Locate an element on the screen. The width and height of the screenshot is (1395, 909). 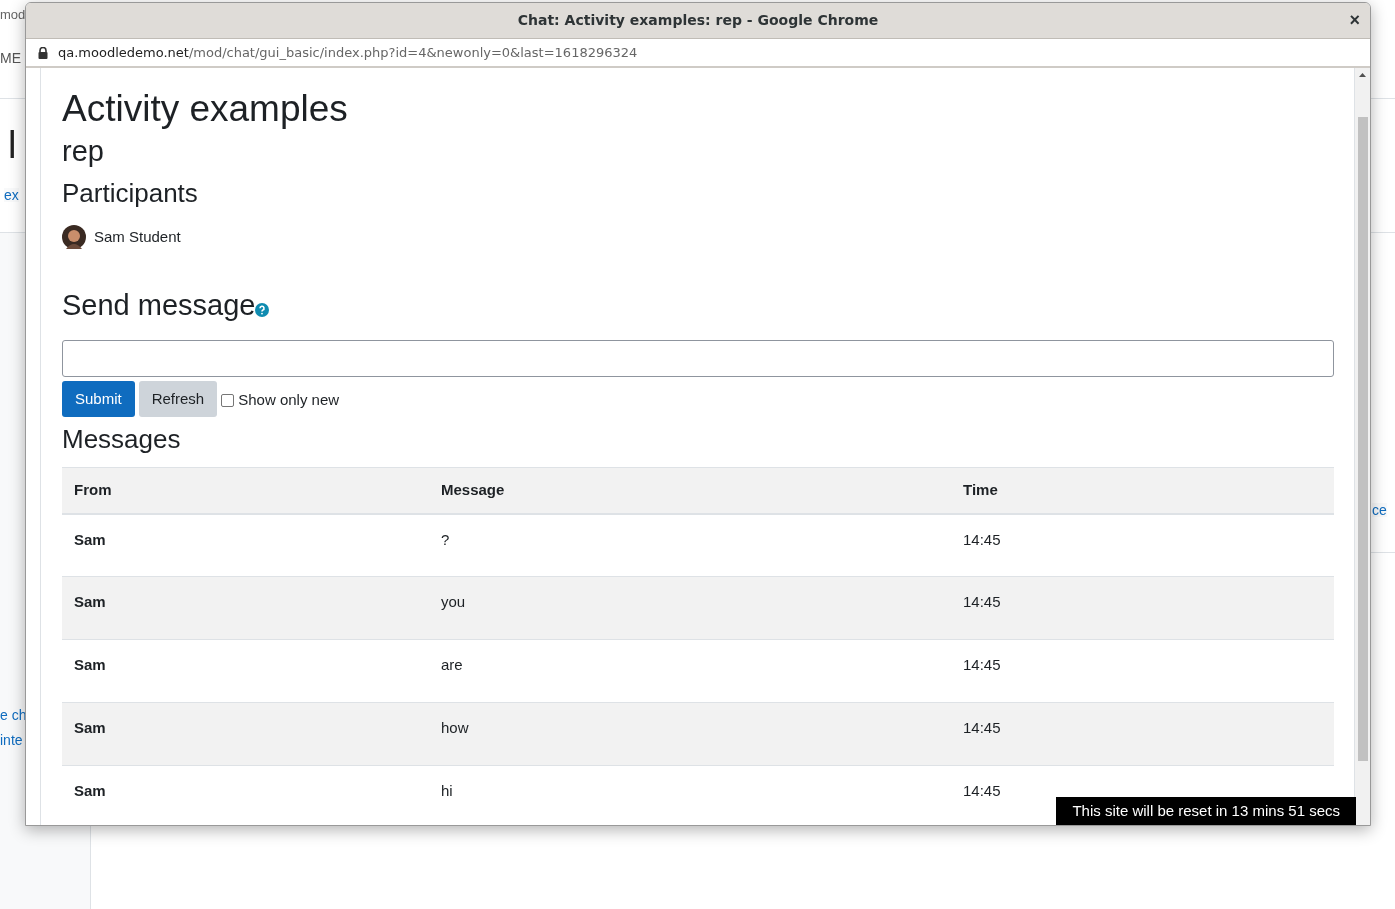
scrollbar-thumb is located at coordinates (1362, 439).